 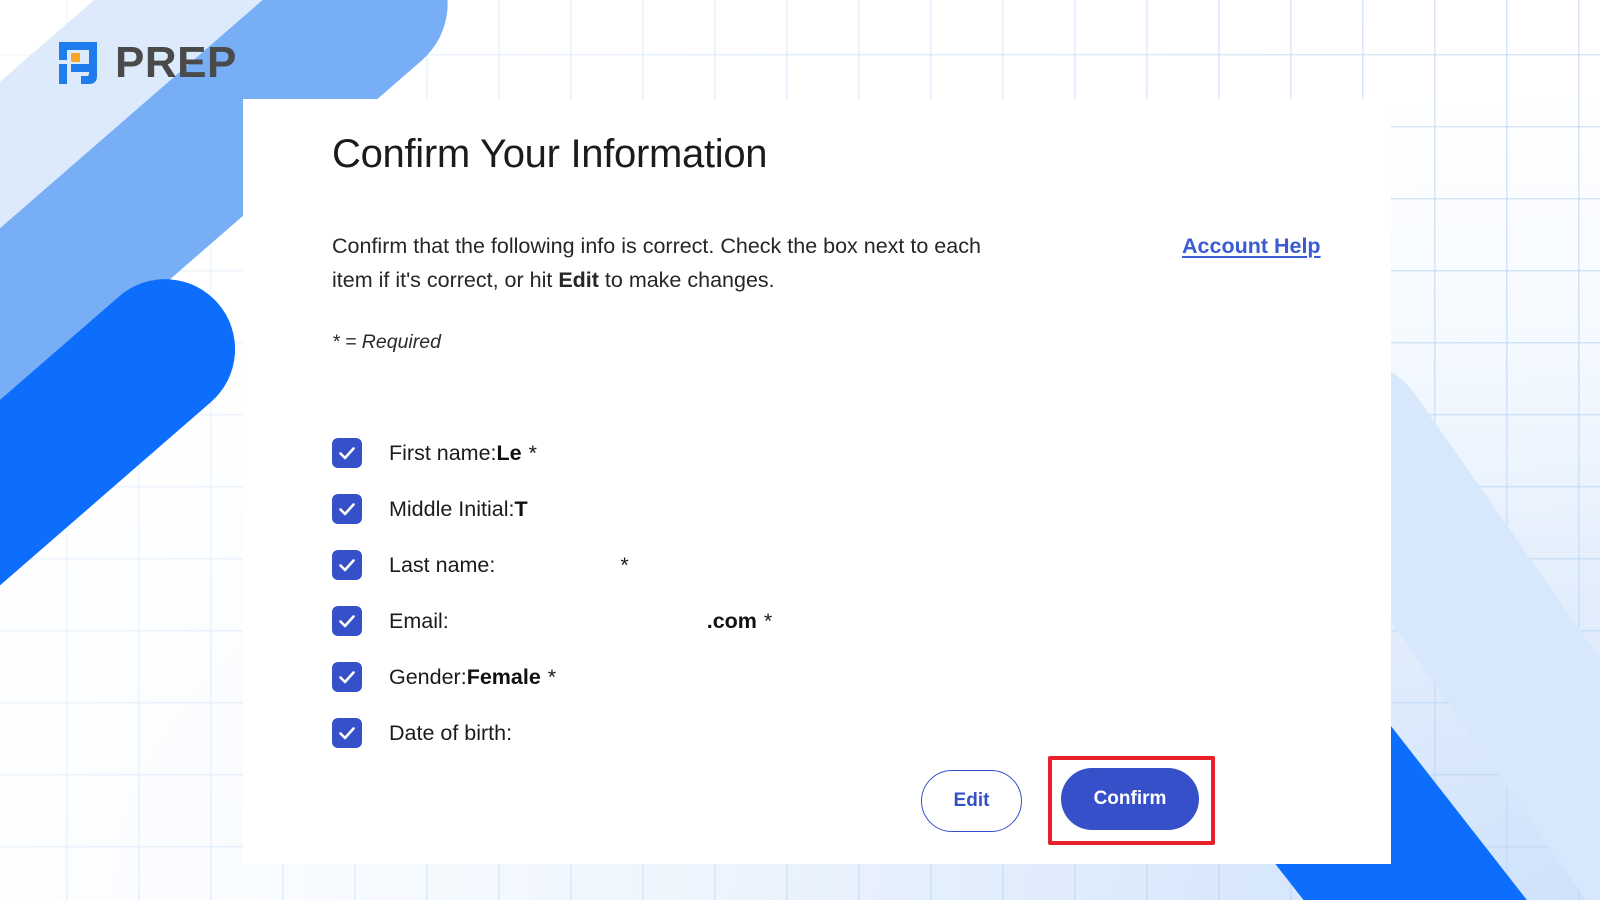 What do you see at coordinates (832, 733) in the screenshot?
I see `checklist-row-date-of-birth: Date of birth:` at bounding box center [832, 733].